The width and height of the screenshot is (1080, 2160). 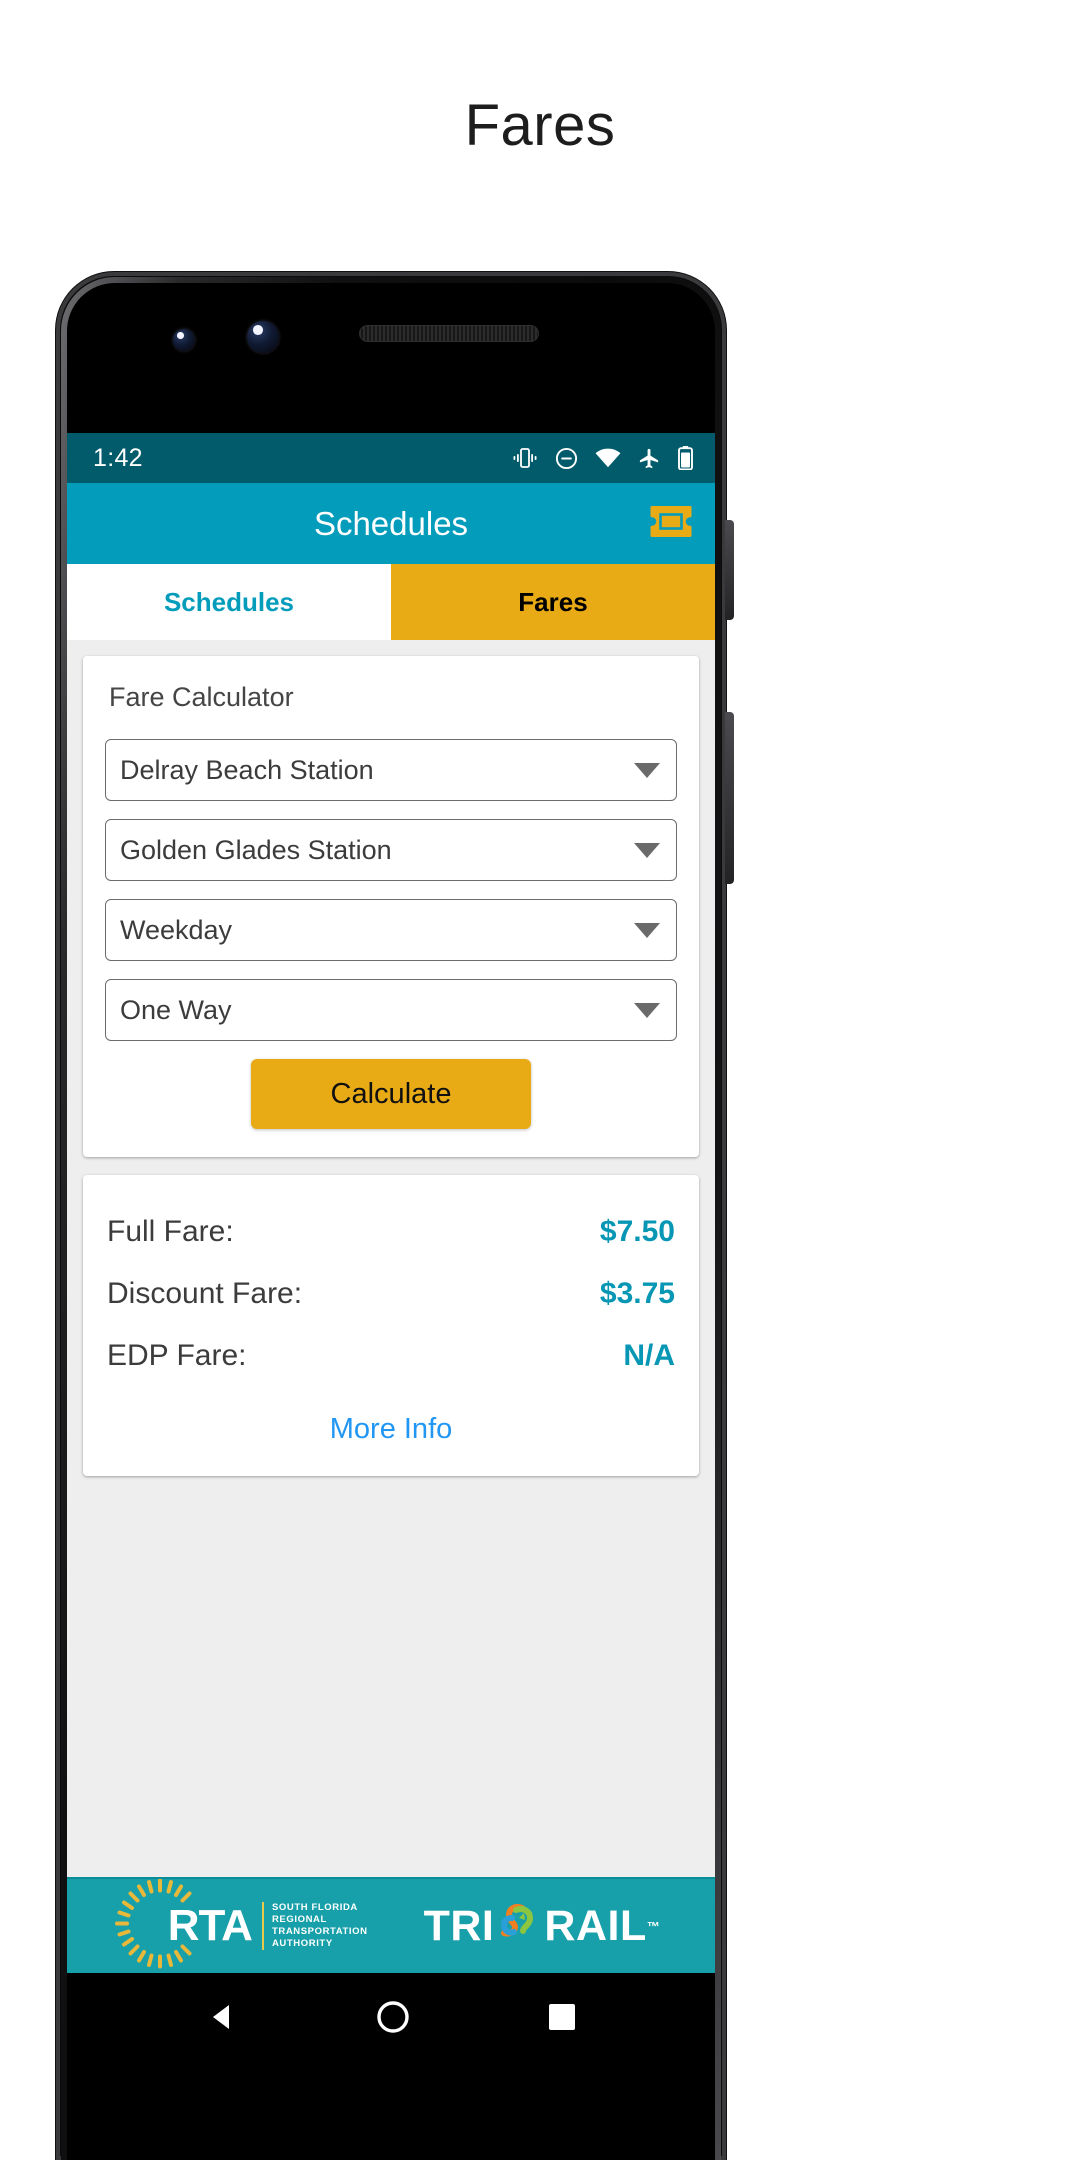 I want to click on origin-station-value: Delray Beach Station, so click(x=247, y=769).